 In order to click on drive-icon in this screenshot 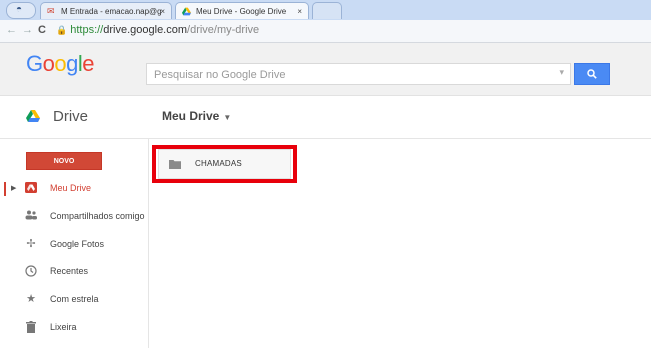, I will do `click(186, 11)`.